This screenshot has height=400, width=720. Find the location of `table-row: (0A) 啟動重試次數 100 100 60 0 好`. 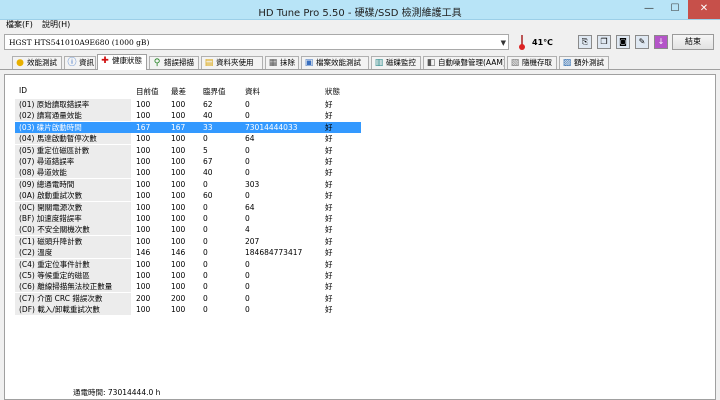

table-row: (0A) 啟動重試次數 100 100 60 0 好 is located at coordinates (360, 196).